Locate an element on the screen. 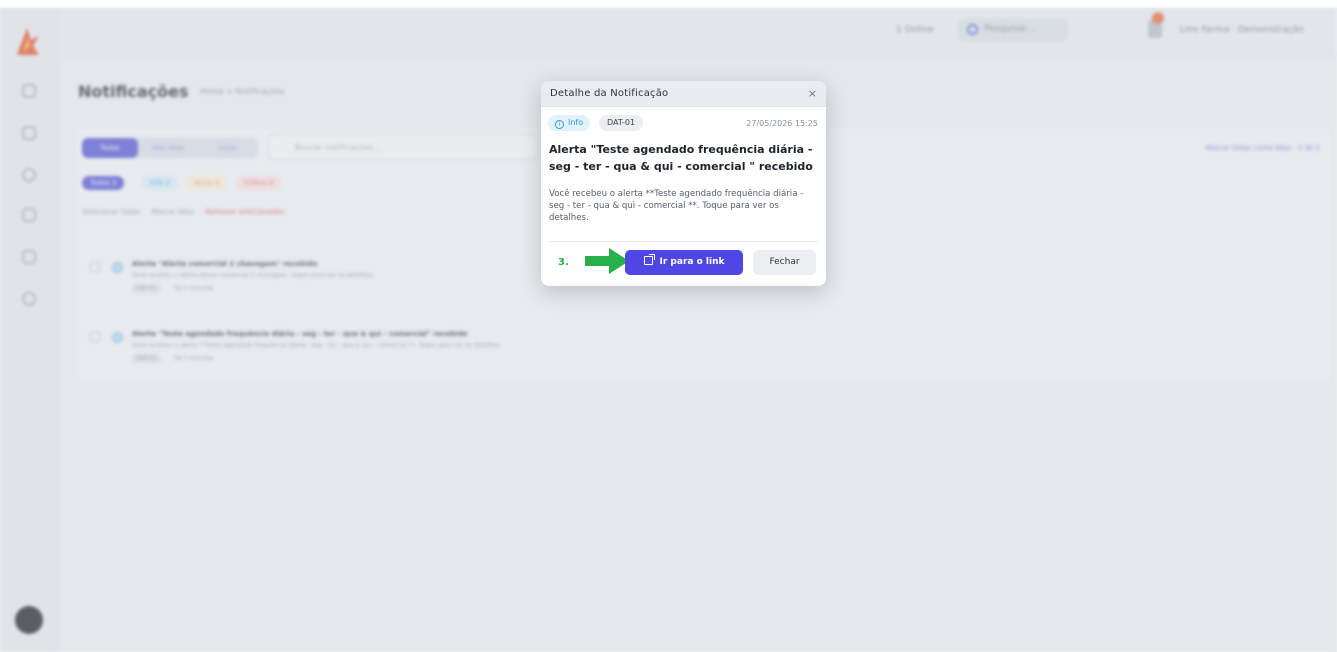 This screenshot has width=1337, height=652. divider is located at coordinates (683, 241).